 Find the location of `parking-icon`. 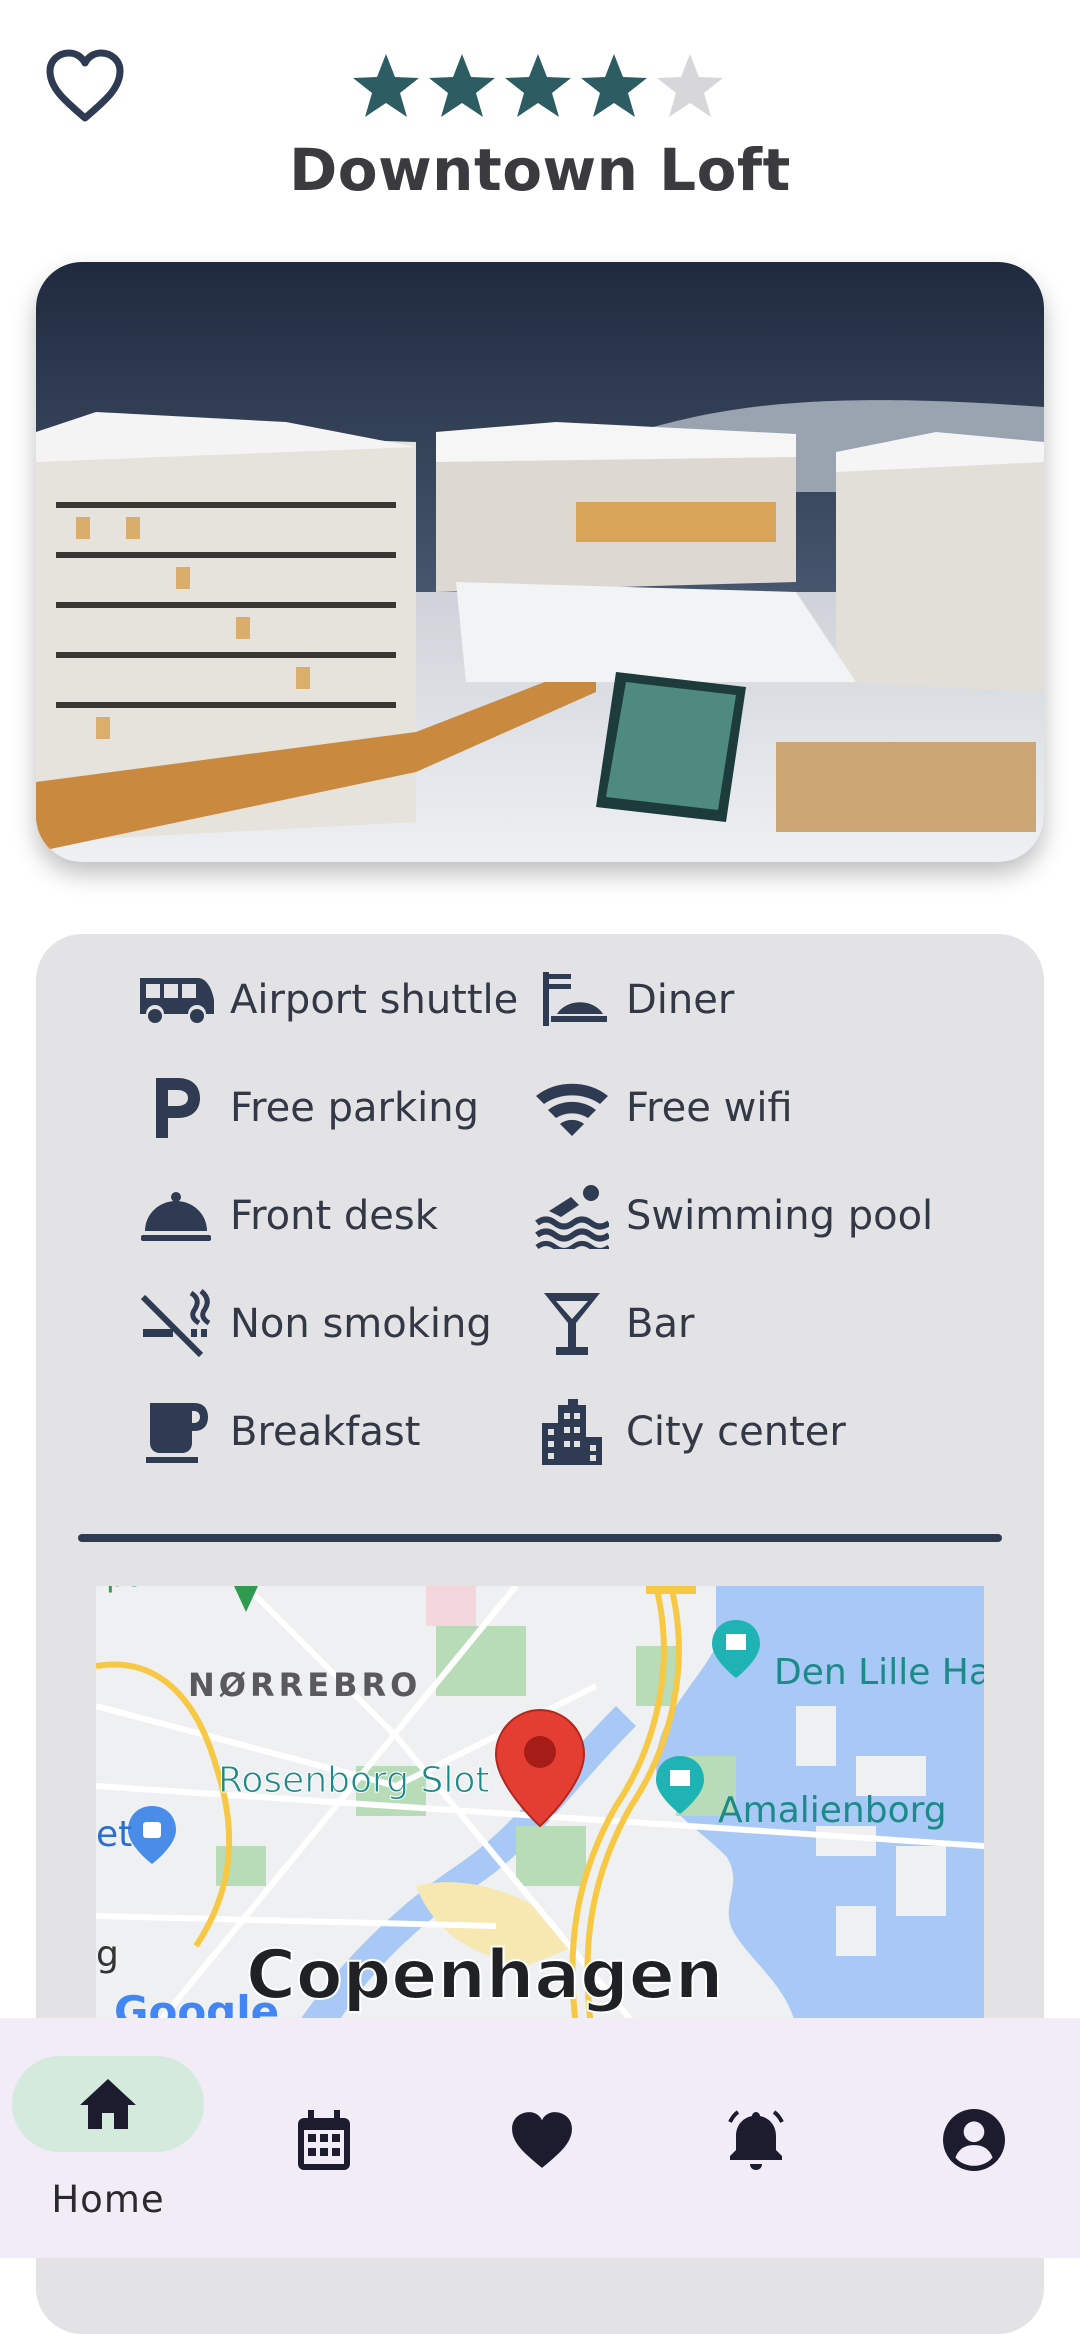

parking-icon is located at coordinates (176, 1108).